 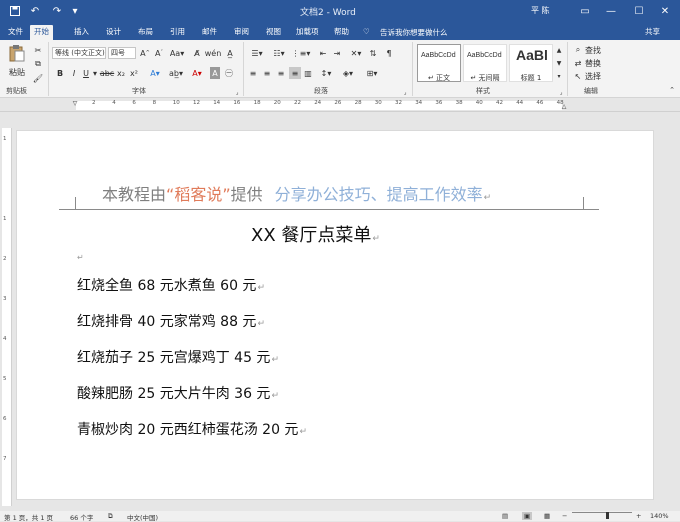 I want to click on close-button: ✕, so click(x=665, y=11).